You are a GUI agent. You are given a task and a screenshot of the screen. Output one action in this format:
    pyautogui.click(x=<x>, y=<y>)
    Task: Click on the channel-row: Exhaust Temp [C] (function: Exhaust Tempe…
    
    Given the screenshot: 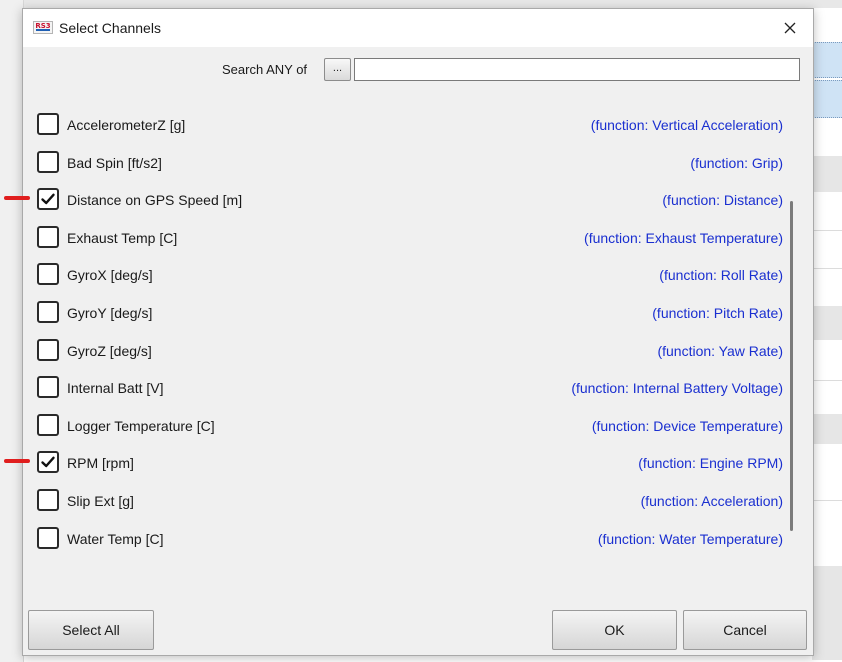 What is the action you would take?
    pyautogui.click(x=408, y=237)
    